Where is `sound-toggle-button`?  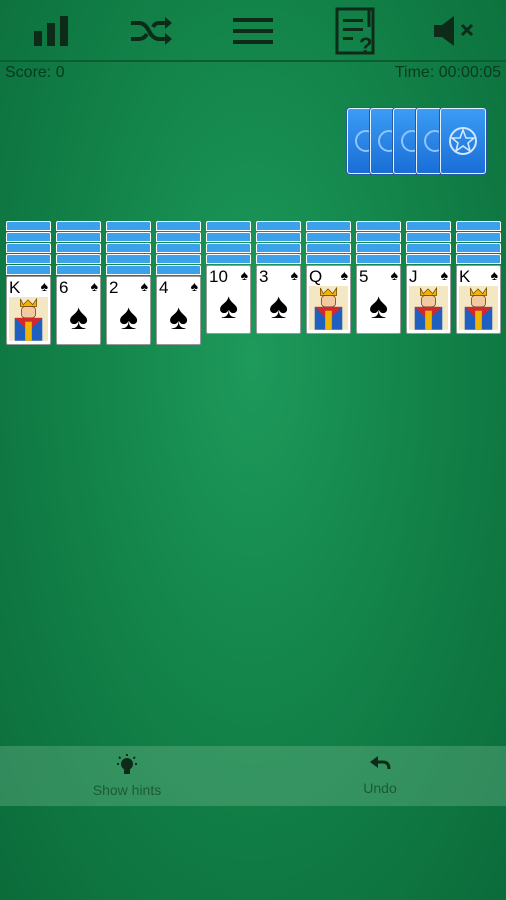
sound-toggle-button is located at coordinates (455, 31).